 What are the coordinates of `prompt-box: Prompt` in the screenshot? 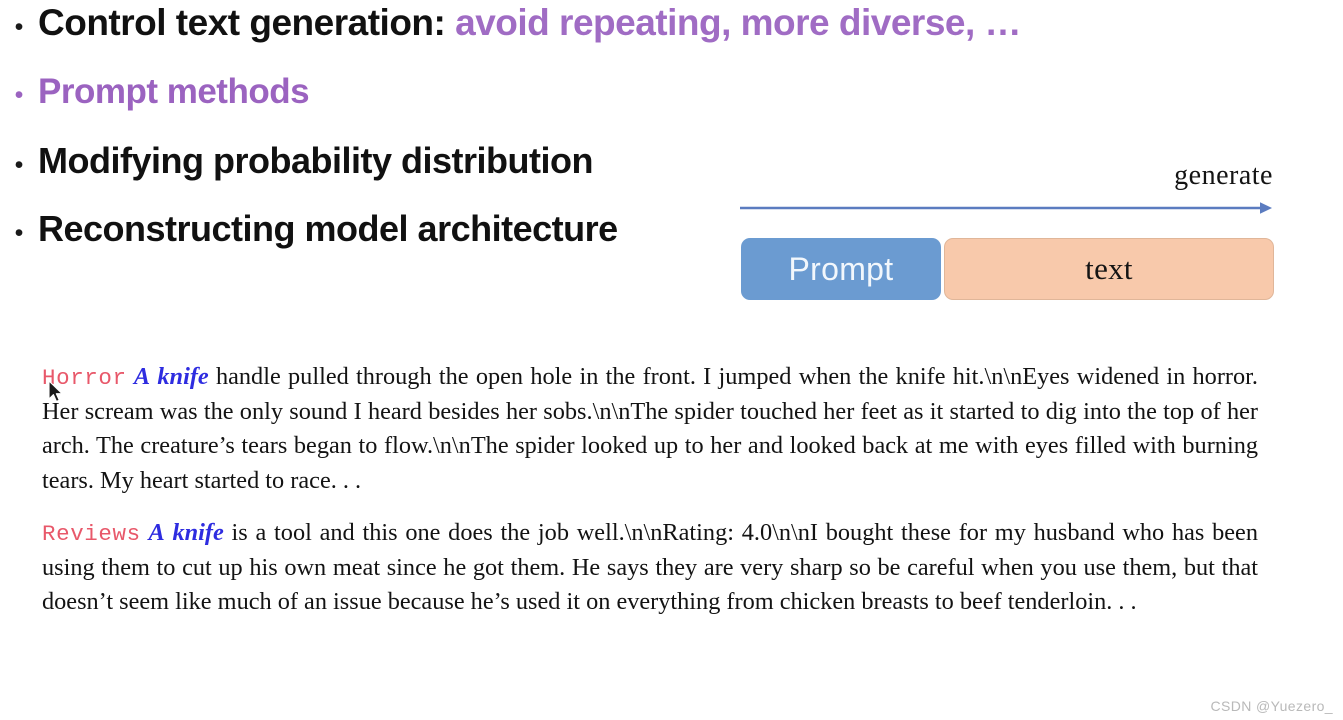 It's located at (841, 269).